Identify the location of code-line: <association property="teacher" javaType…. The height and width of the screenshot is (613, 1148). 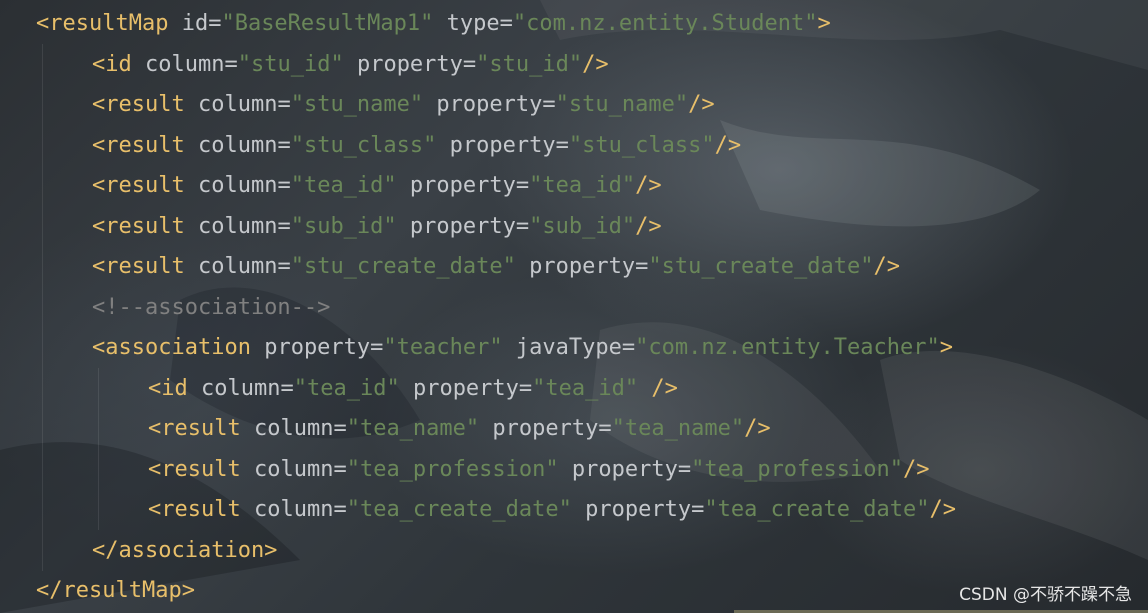
(496, 348).